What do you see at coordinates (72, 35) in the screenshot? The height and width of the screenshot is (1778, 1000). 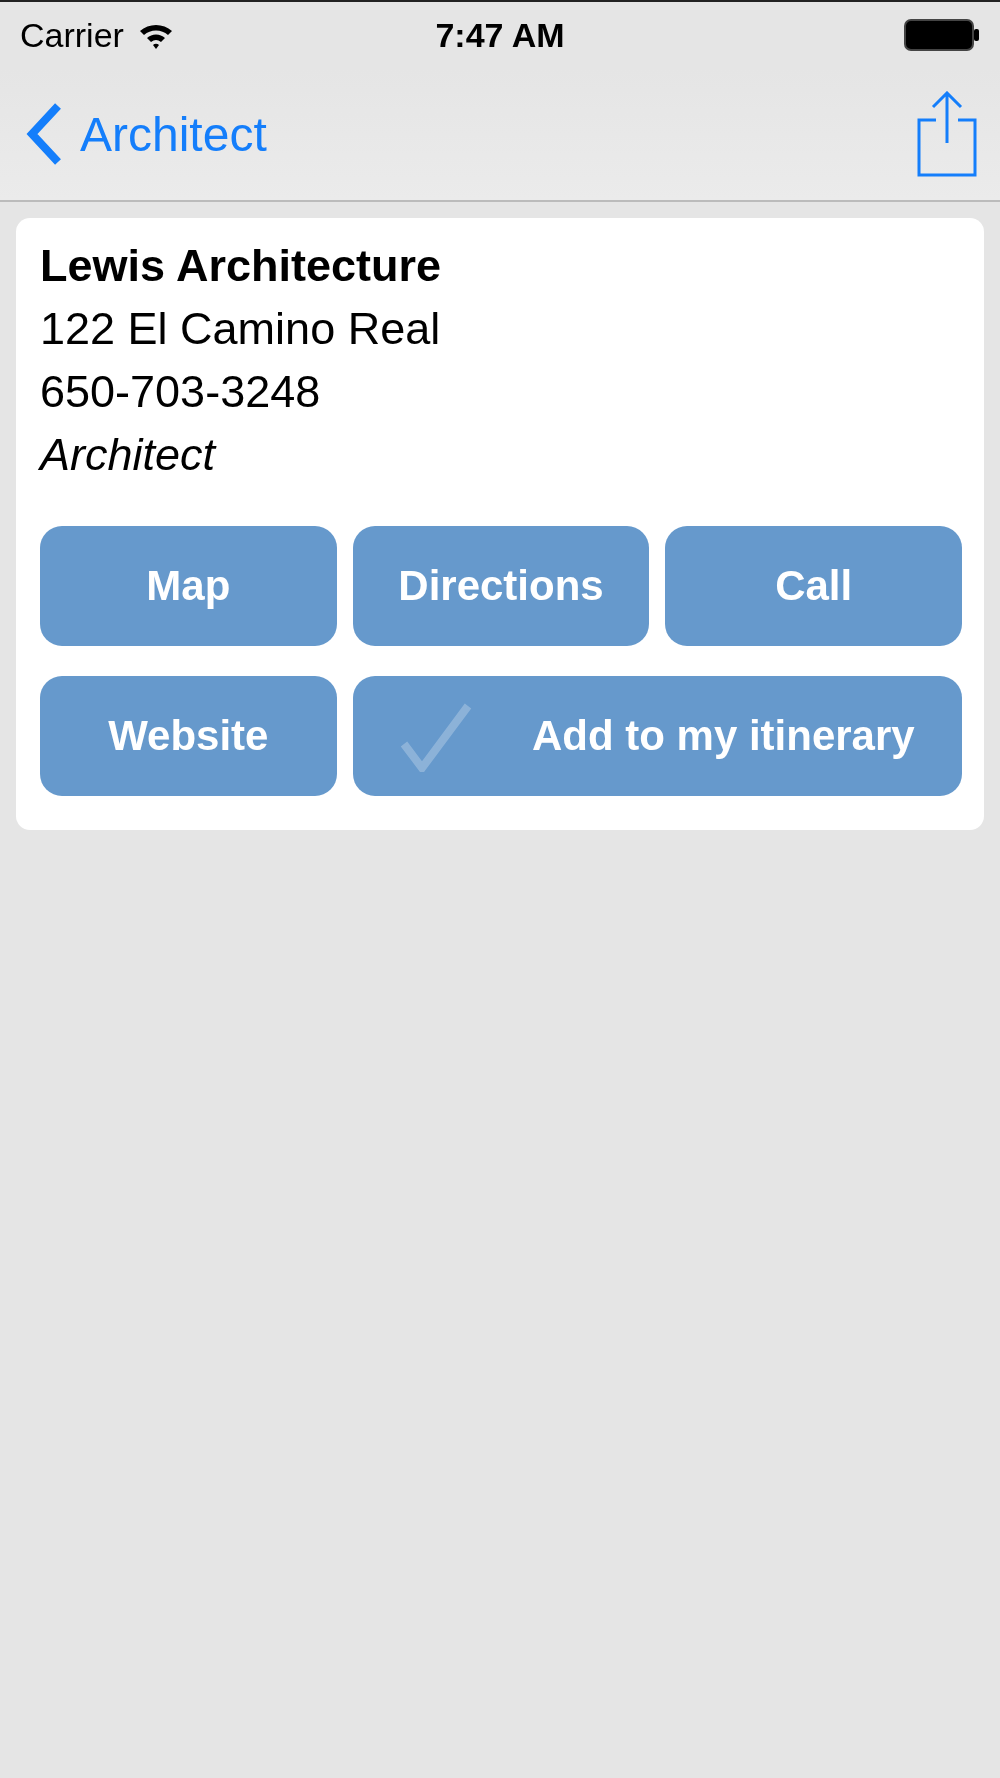 I see `carrier-name: Carrier` at bounding box center [72, 35].